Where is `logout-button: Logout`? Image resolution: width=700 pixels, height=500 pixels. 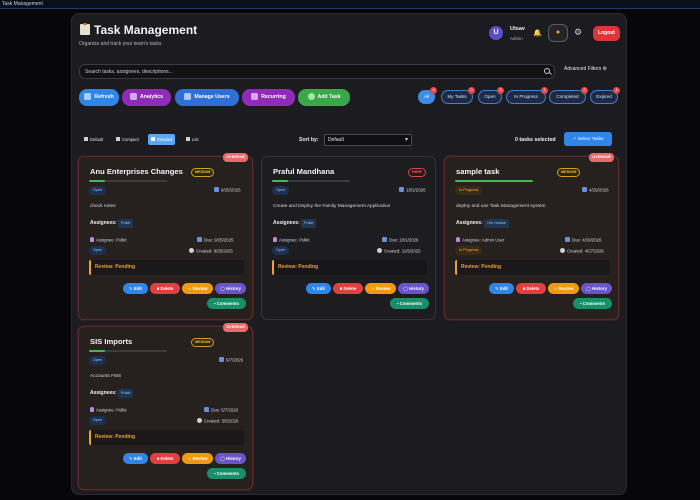 logout-button: Logout is located at coordinates (606, 33).